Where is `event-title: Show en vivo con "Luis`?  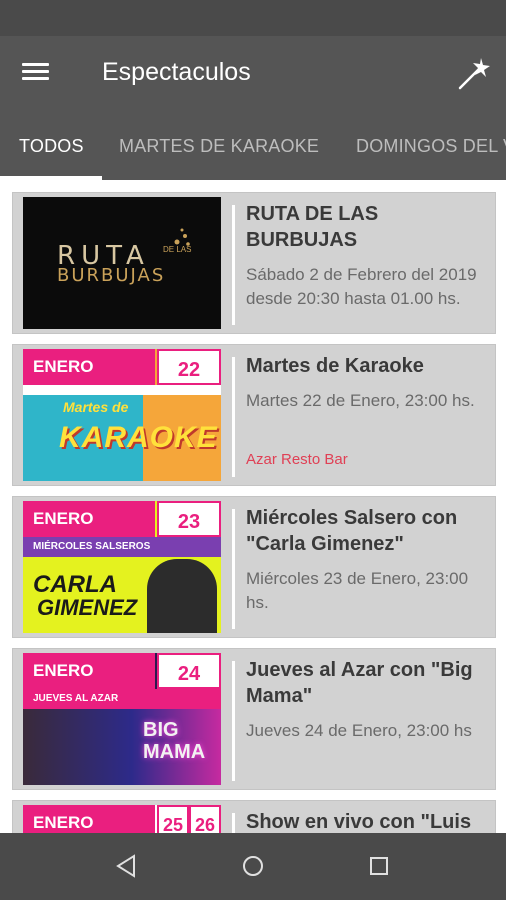 event-title: Show en vivo con "Luis is located at coordinates (359, 822).